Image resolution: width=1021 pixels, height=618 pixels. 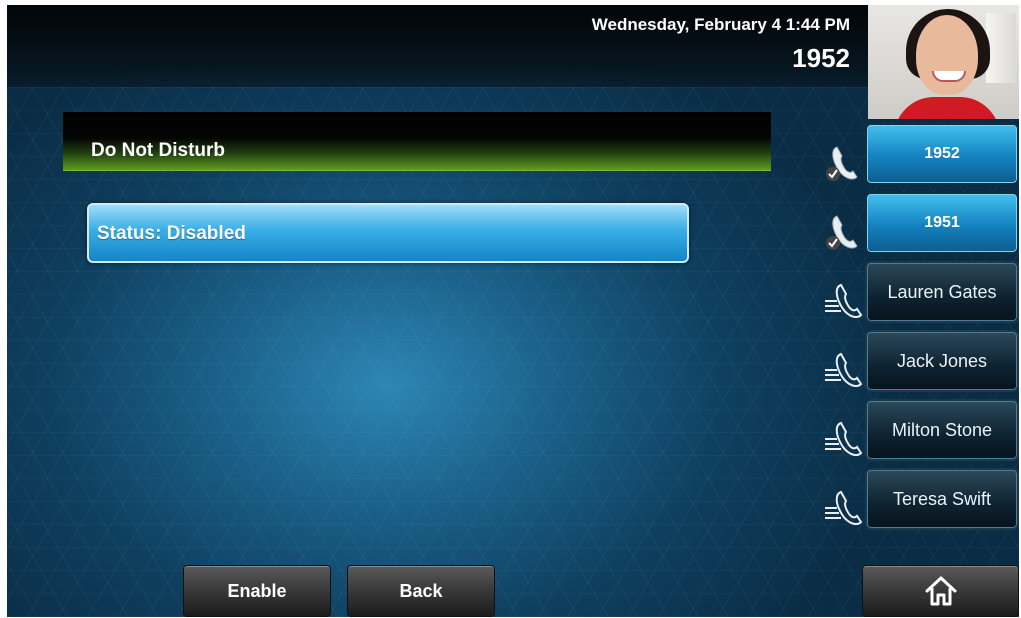 I want to click on avatar-shirt, so click(x=947, y=108).